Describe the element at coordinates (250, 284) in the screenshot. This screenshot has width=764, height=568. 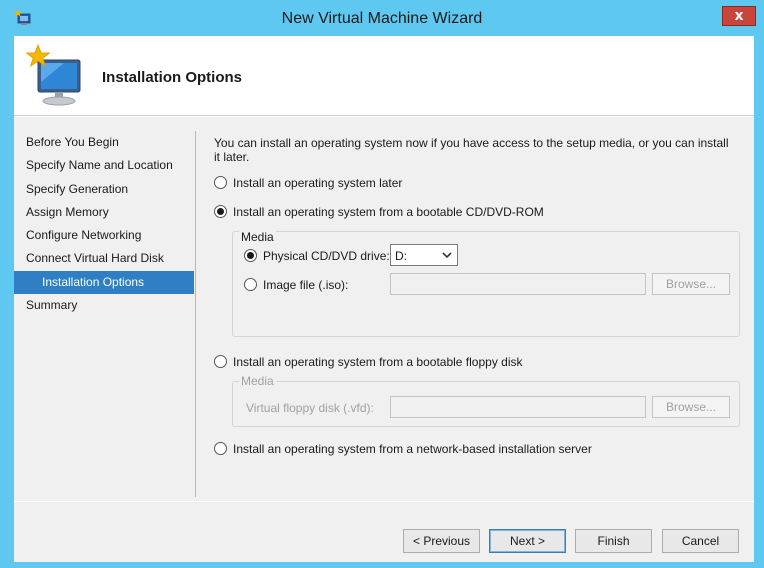
I see `image-file-radio` at that location.